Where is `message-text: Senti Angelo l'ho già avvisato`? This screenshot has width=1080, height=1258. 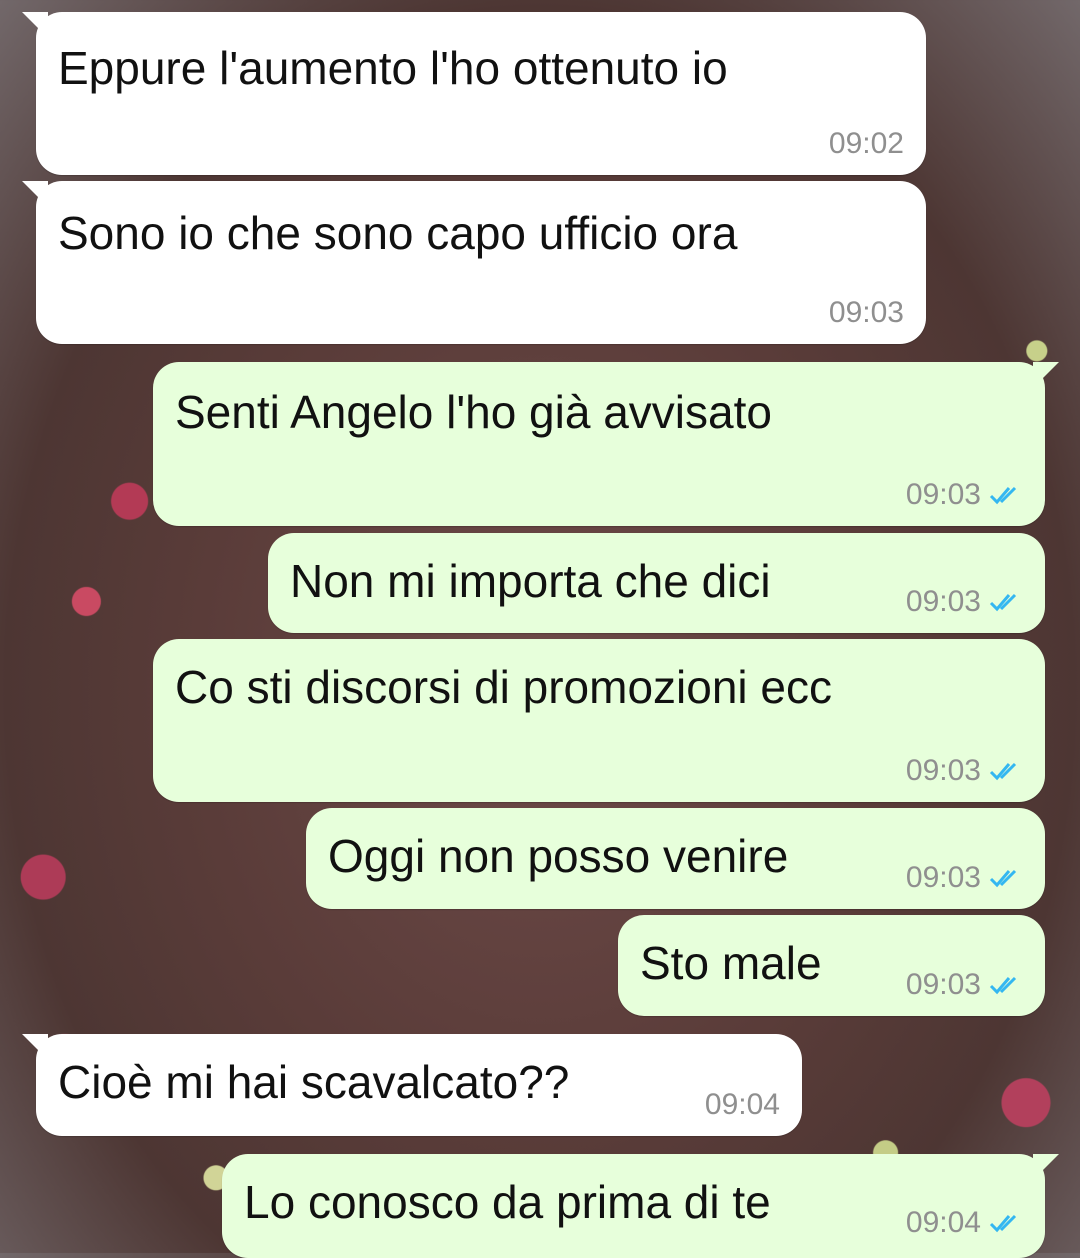 message-text: Senti Angelo l'ho già avvisato is located at coordinates (473, 412).